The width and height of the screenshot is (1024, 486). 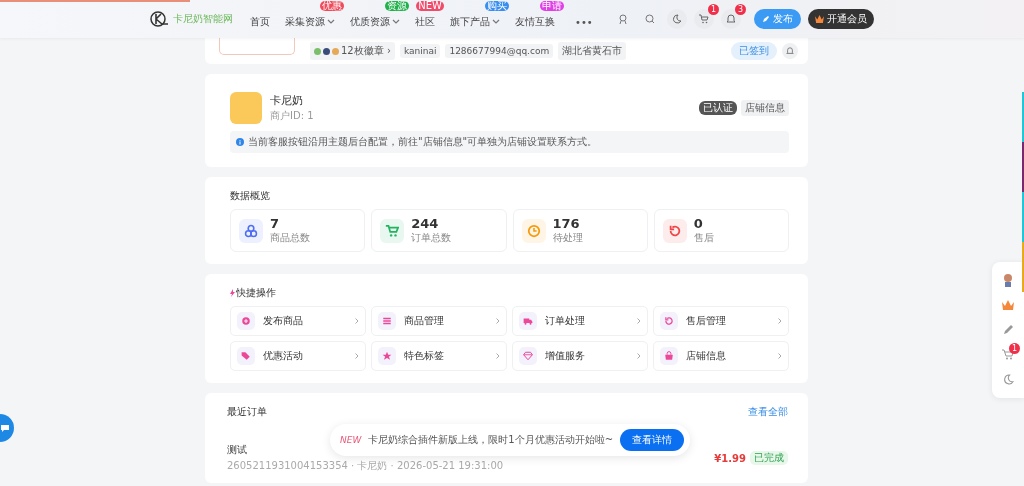 I want to click on section-title: 数据概览, so click(x=250, y=196).